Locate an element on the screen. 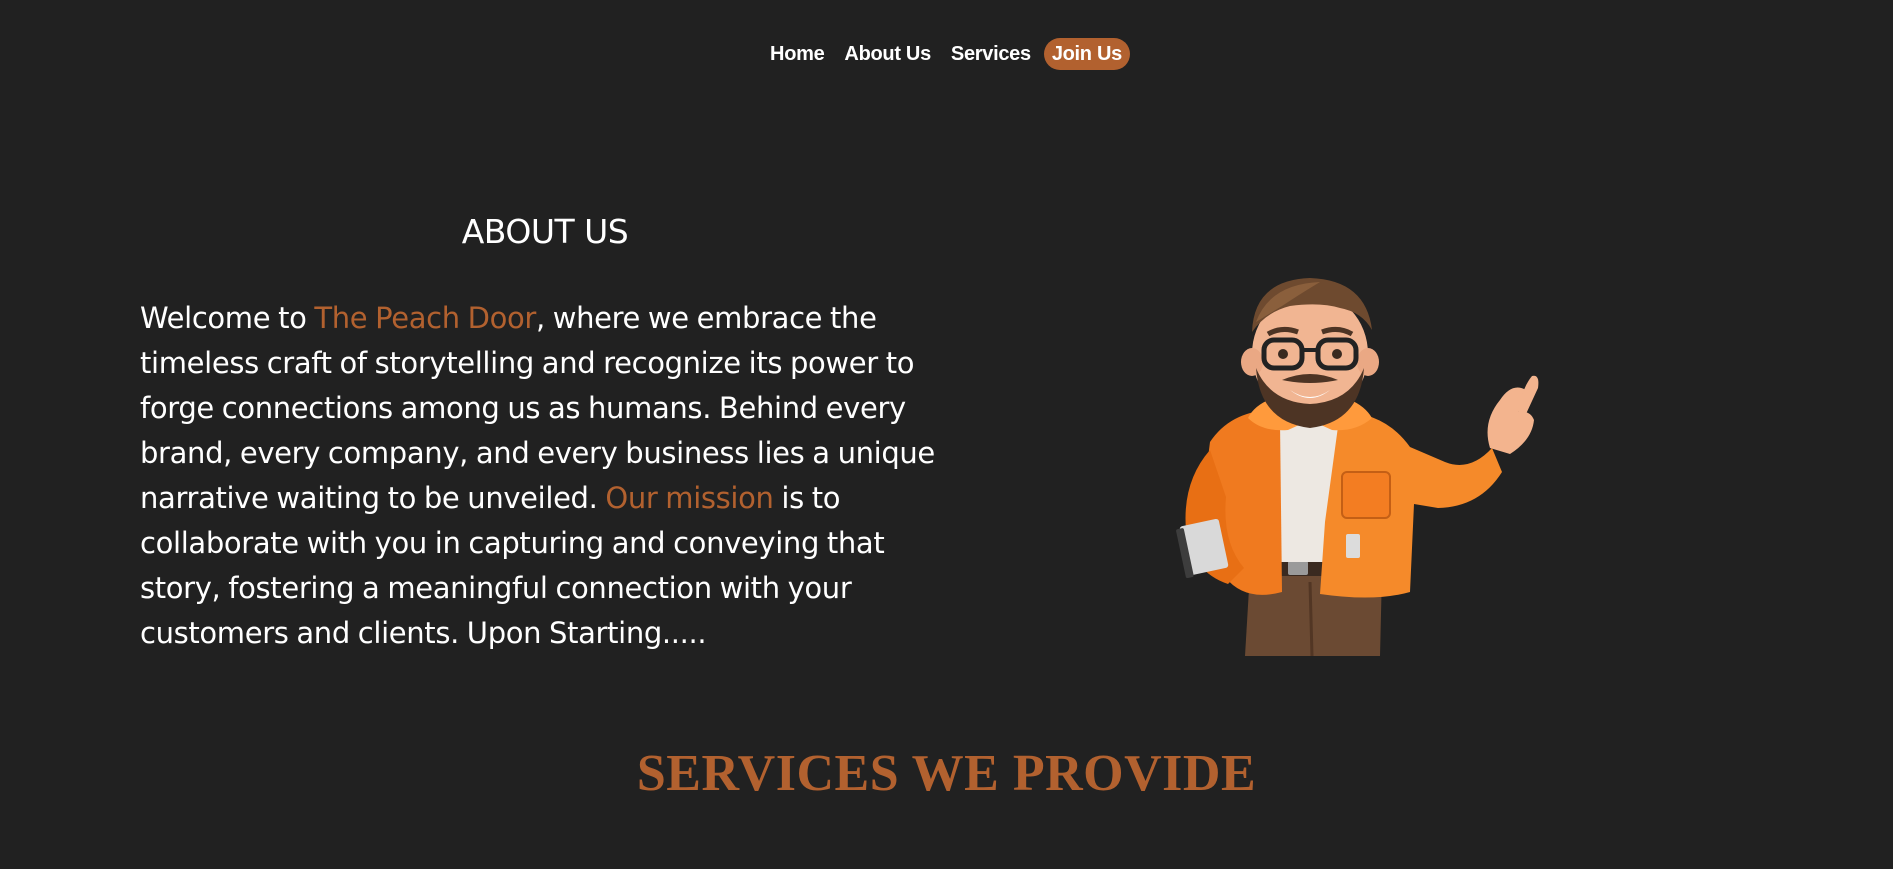  mission-highlight: Our mission is located at coordinates (689, 498).